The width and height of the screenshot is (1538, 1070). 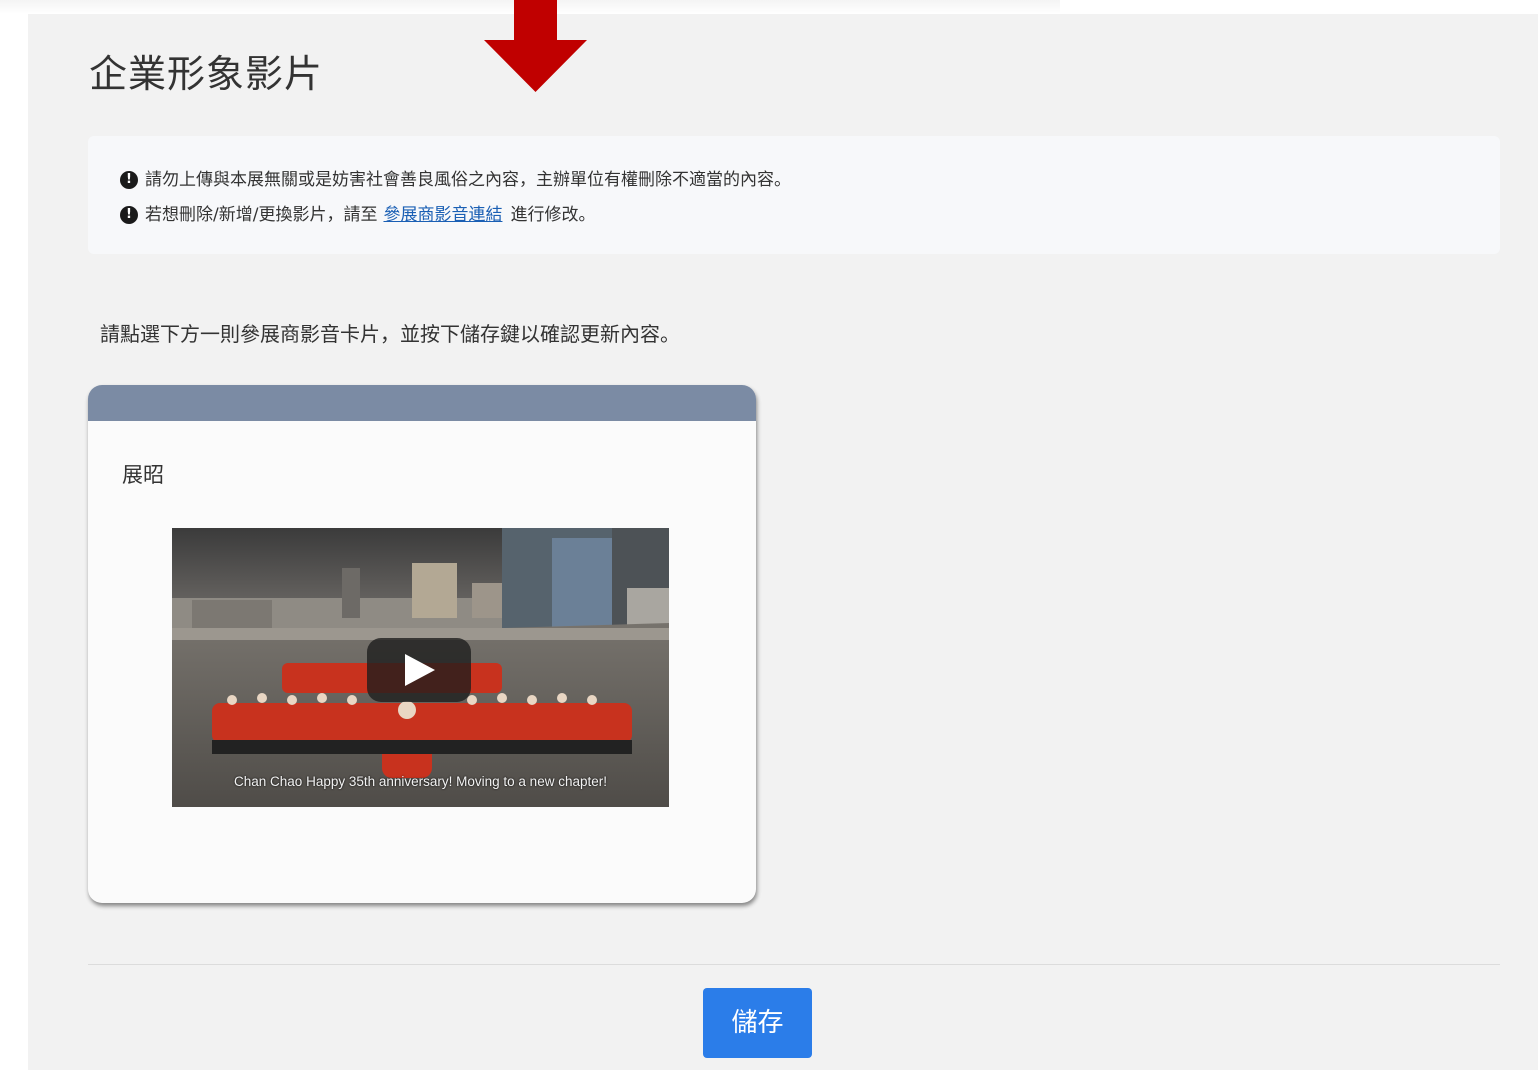 I want to click on notice-text-2-end: 進行修改。, so click(x=553, y=215).